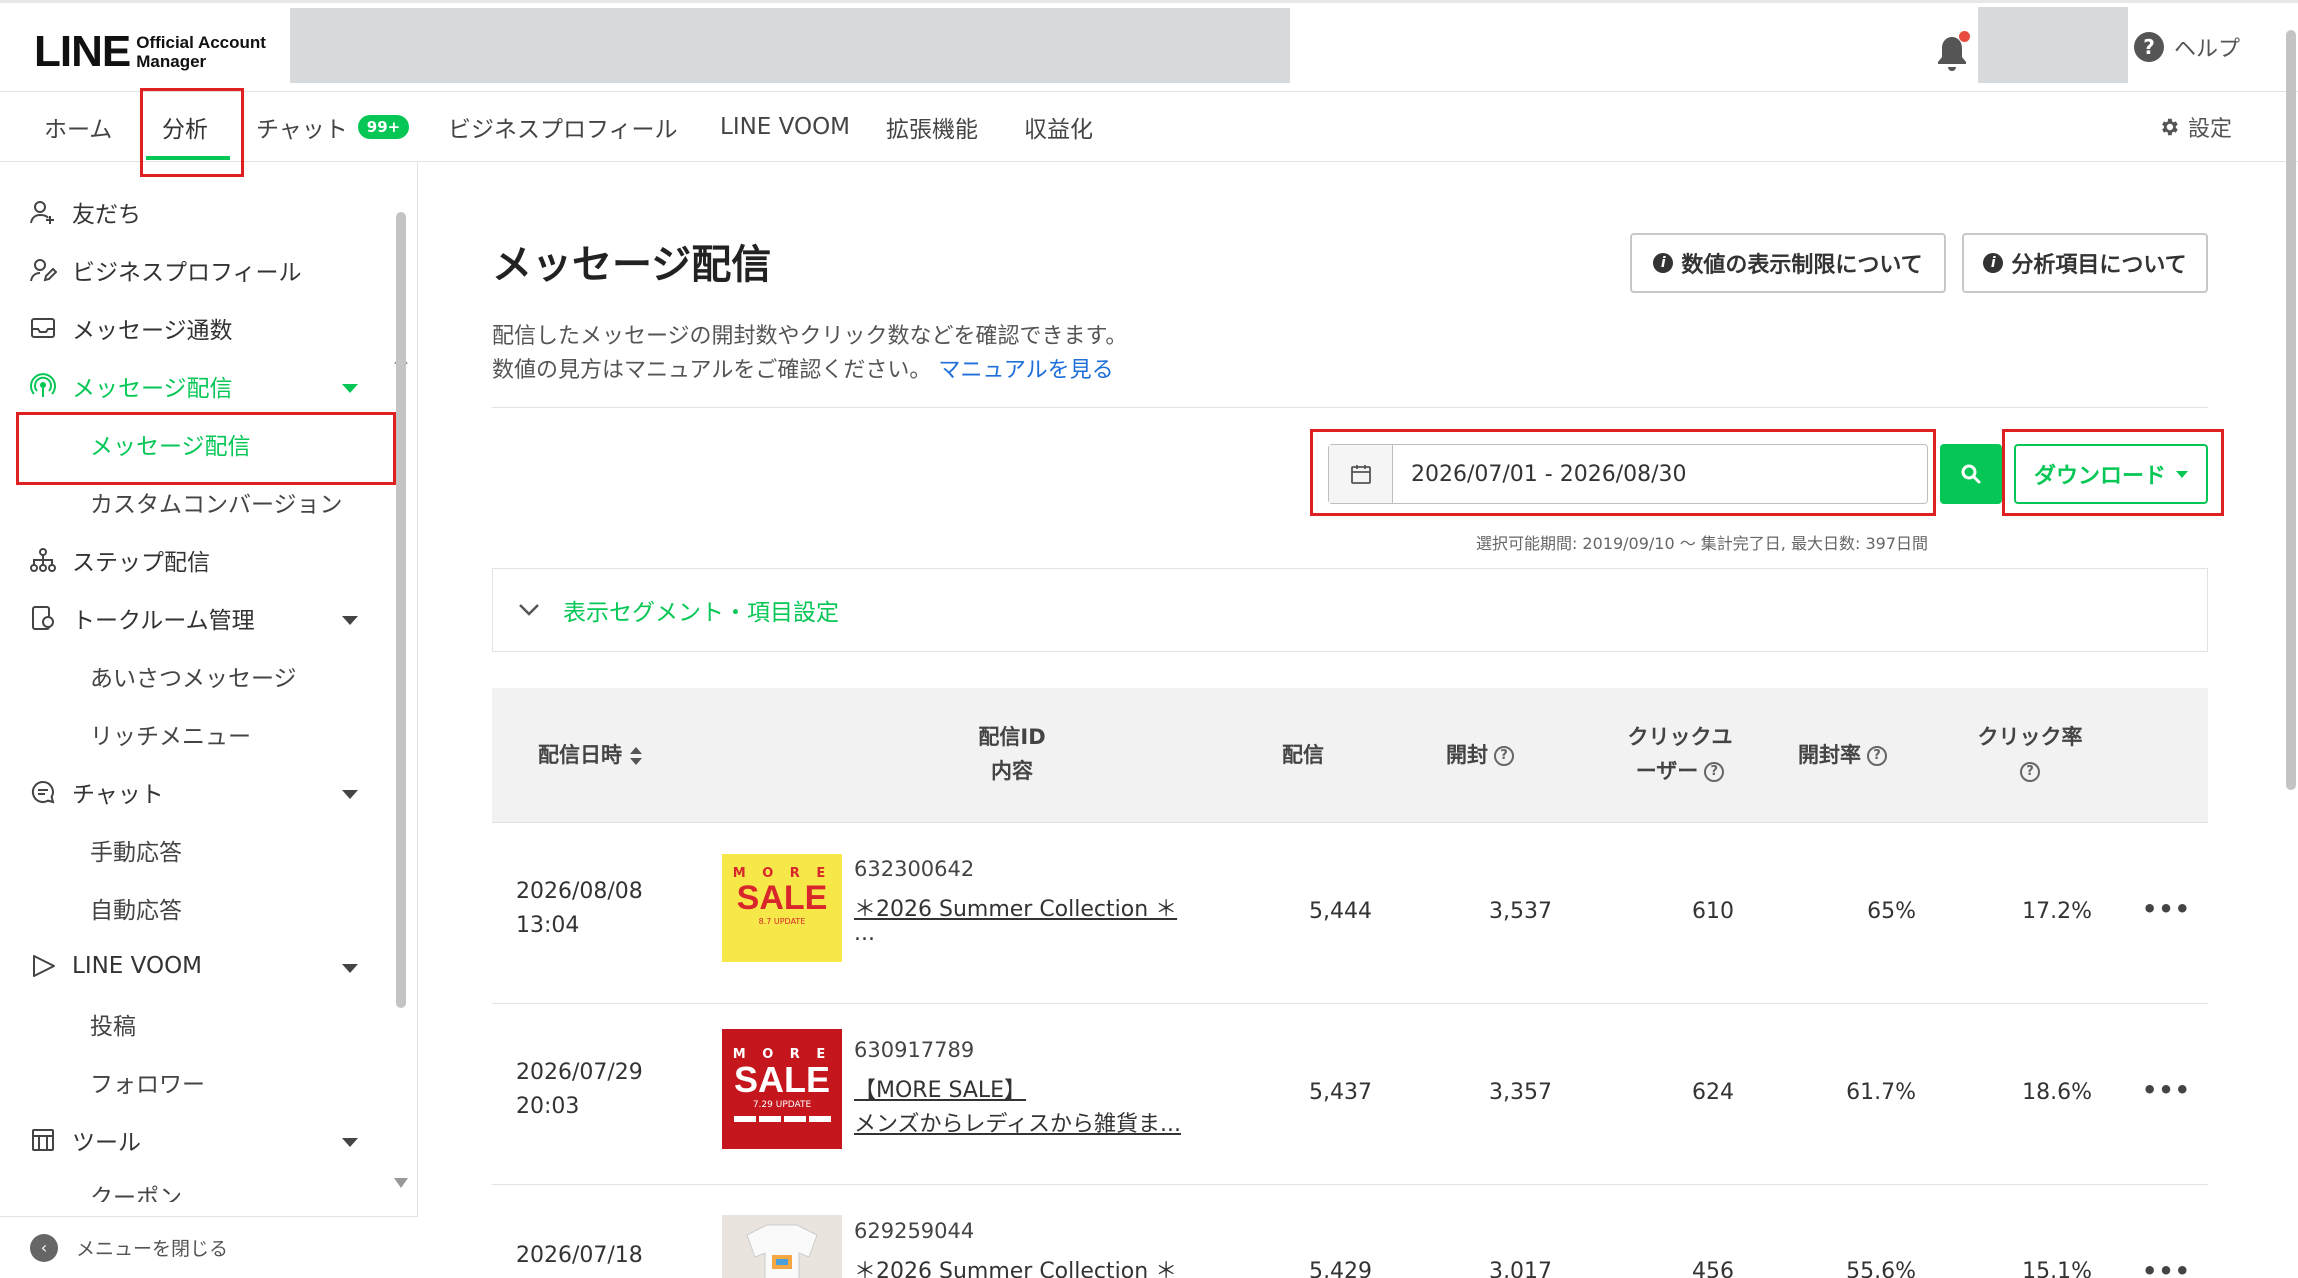 The width and height of the screenshot is (2298, 1278). I want to click on sidebar-item-friends: 友だち, so click(84, 212).